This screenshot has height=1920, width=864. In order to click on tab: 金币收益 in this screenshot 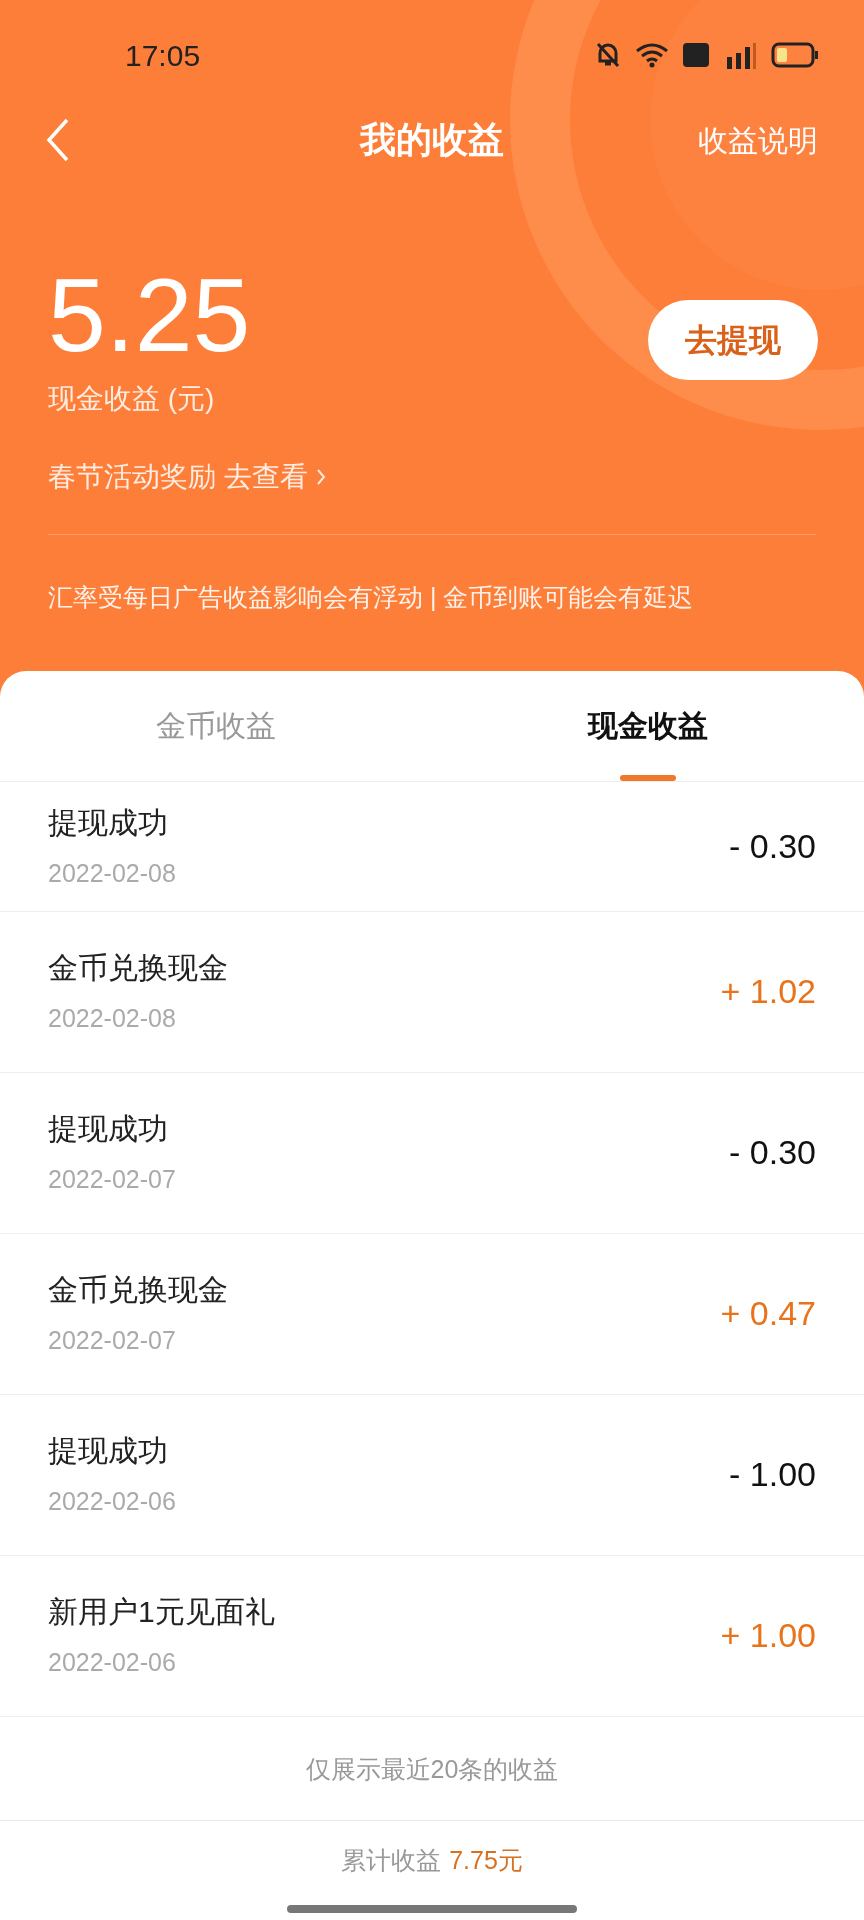, I will do `click(216, 725)`.